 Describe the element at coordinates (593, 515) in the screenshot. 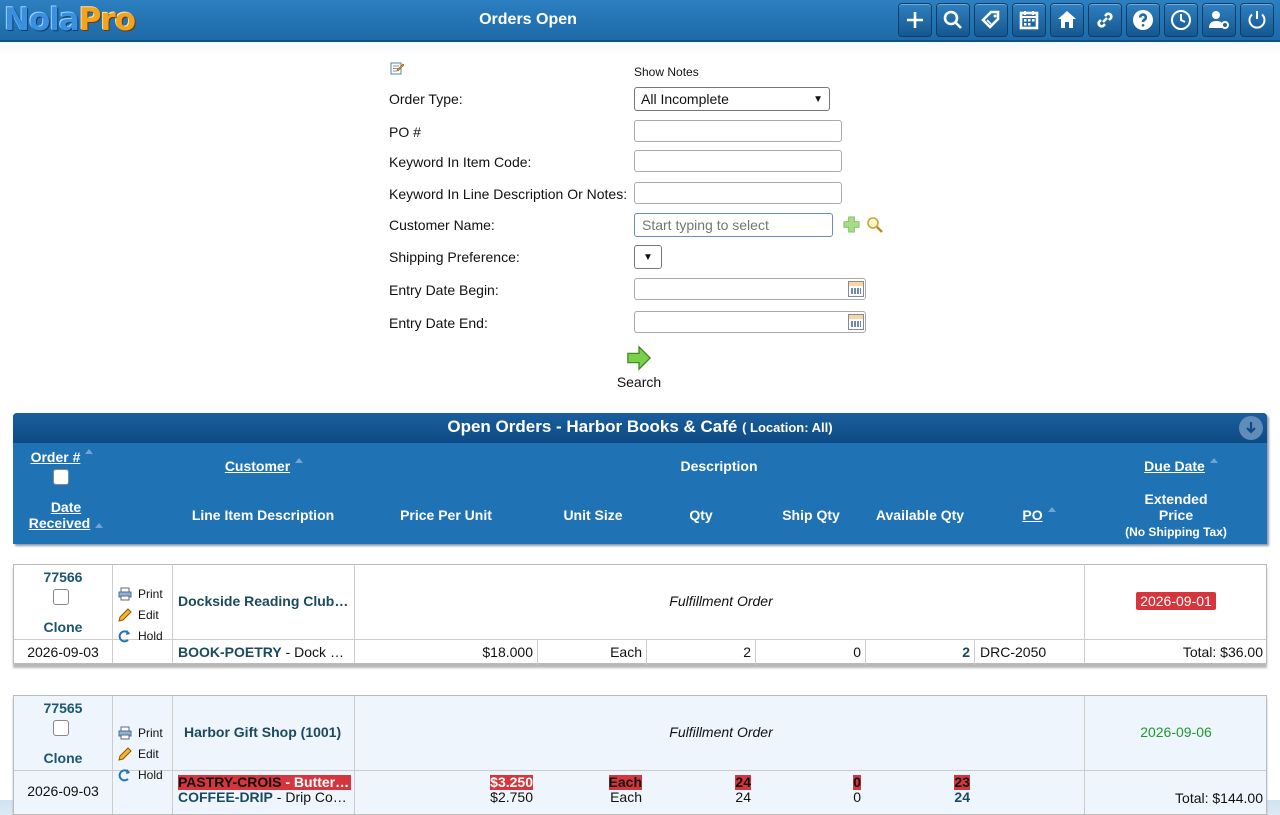

I see `unit-size-header: Unit Size` at that location.